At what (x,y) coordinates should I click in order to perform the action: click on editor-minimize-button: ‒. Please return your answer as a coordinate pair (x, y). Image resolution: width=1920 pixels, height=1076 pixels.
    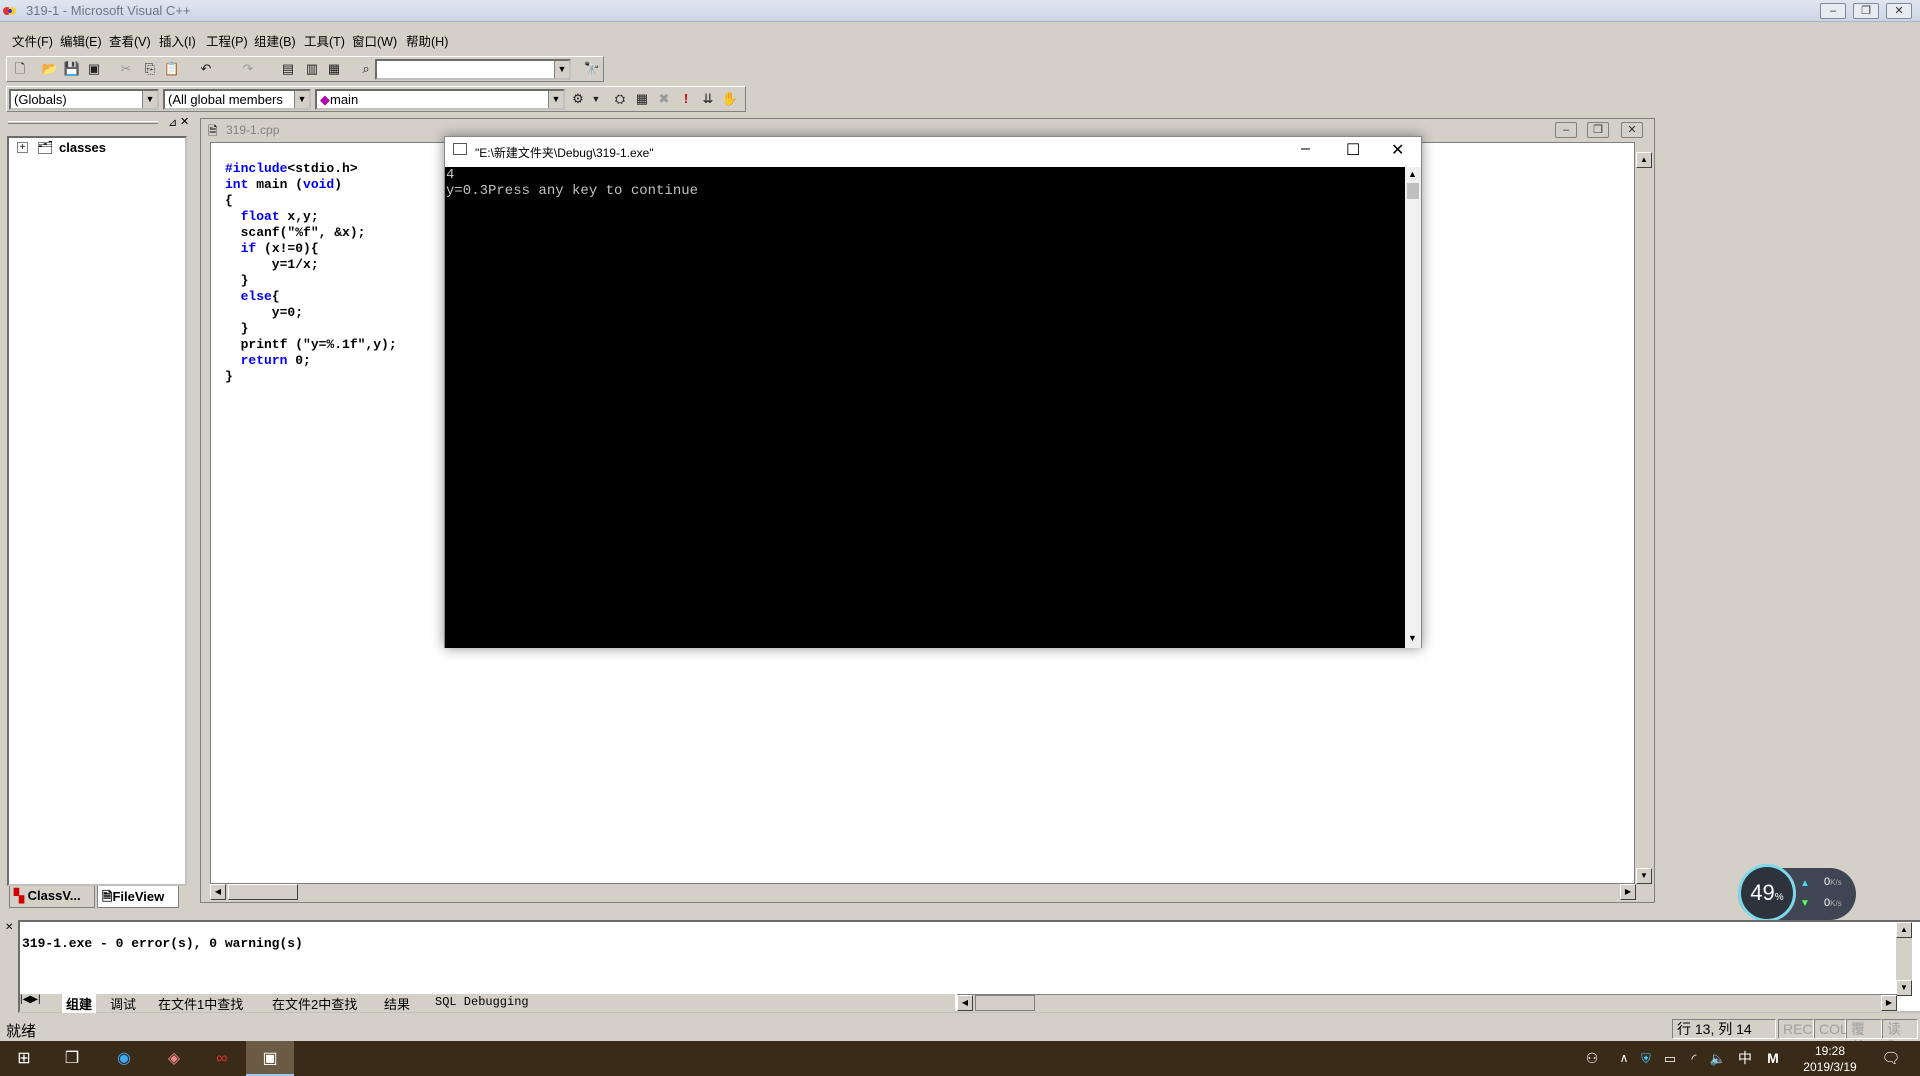
    Looking at the image, I should click on (1566, 130).